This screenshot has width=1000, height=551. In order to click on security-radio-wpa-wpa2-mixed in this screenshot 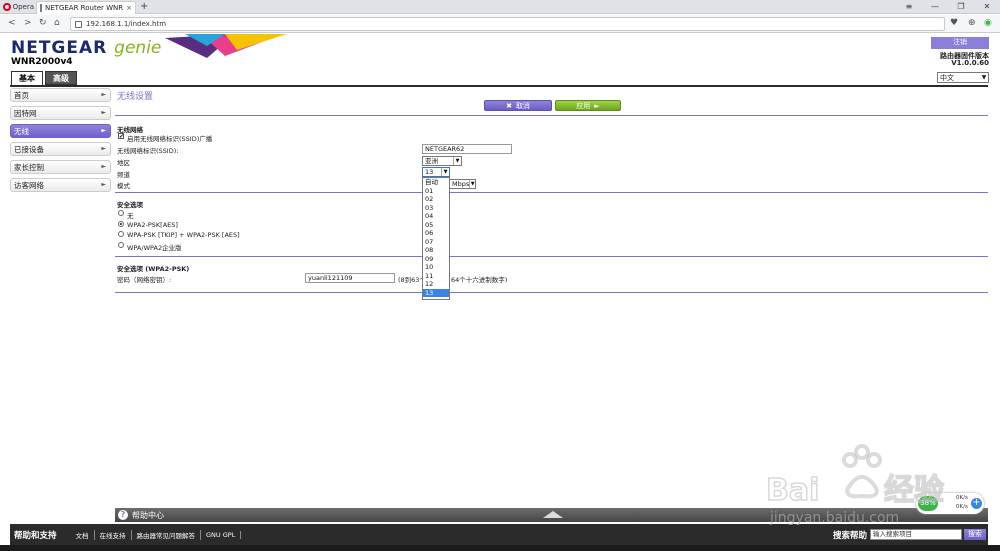, I will do `click(121, 234)`.